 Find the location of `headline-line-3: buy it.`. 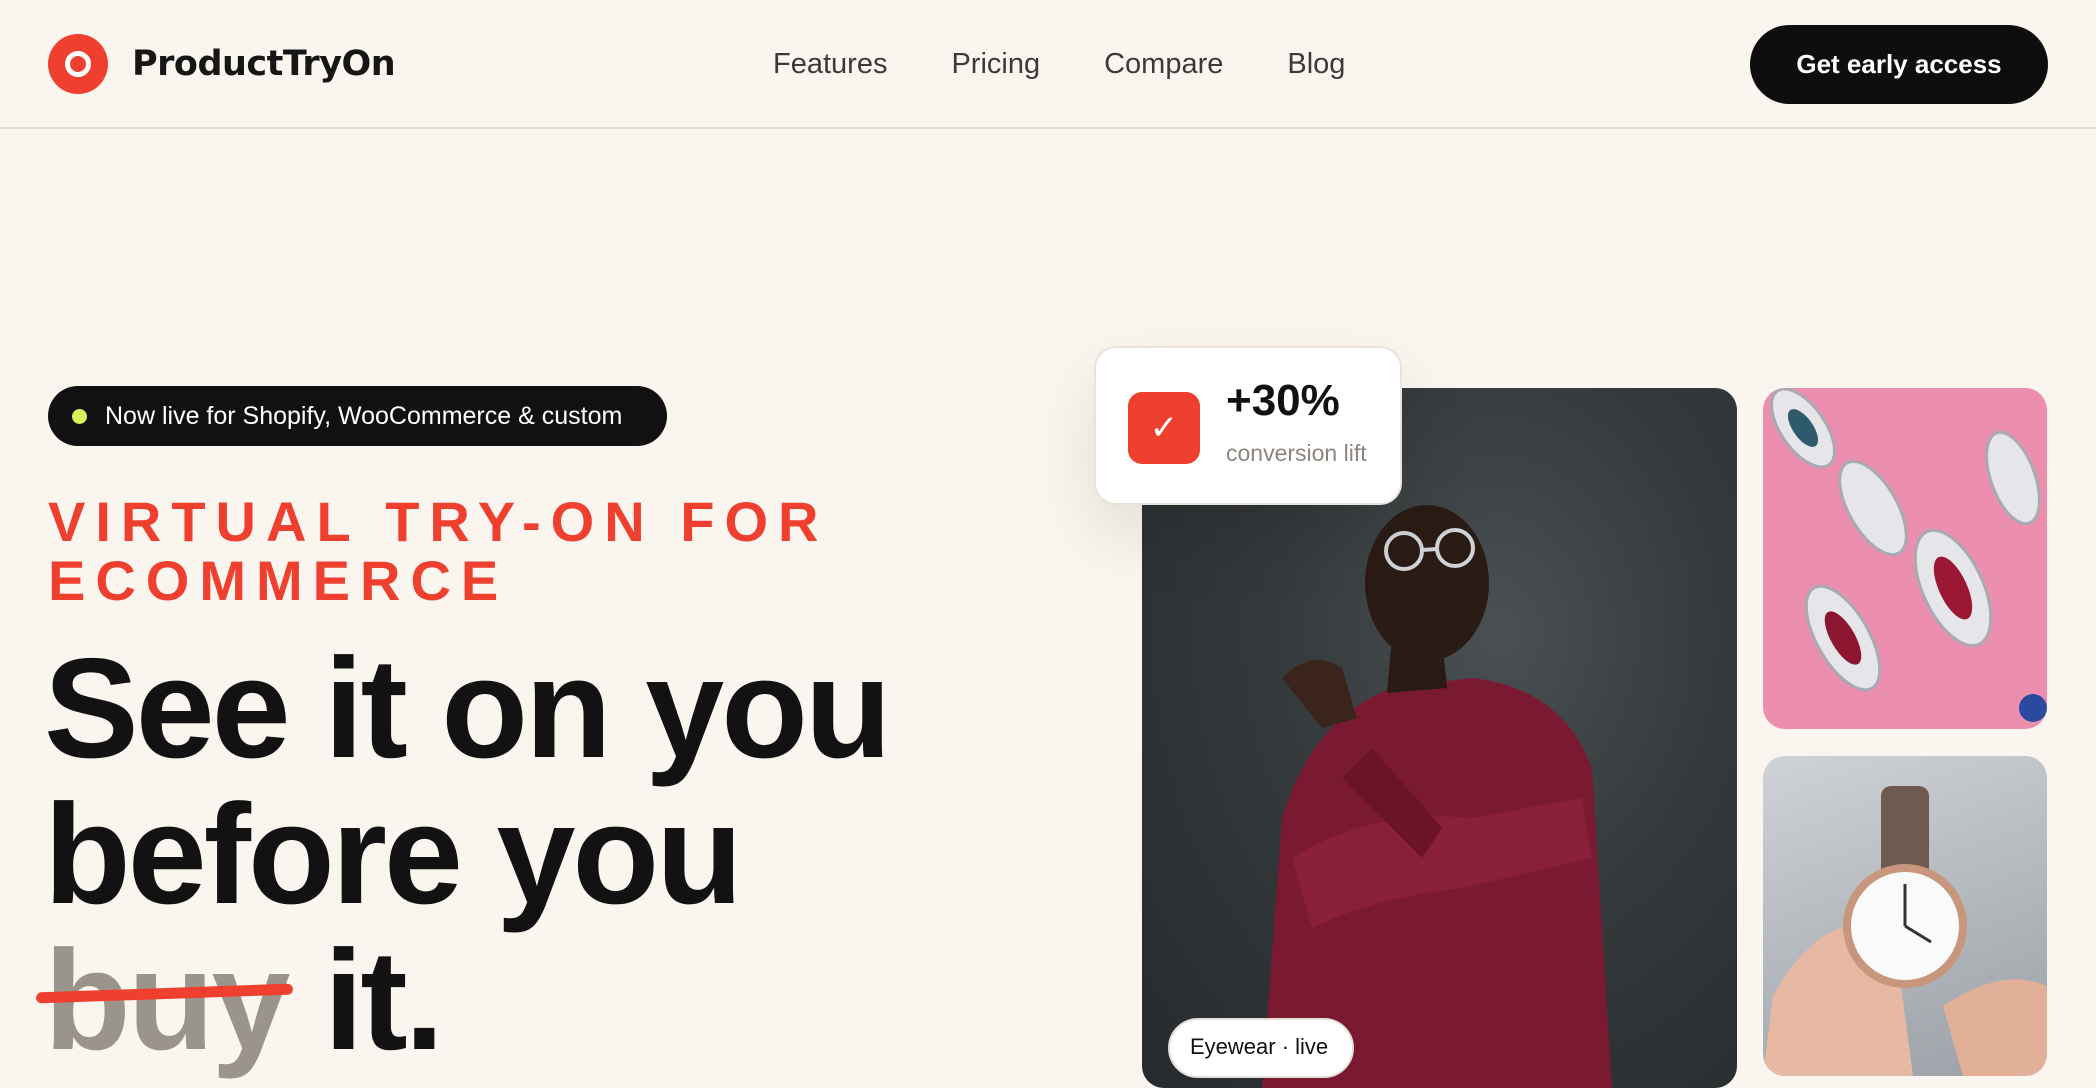

headline-line-3: buy it. is located at coordinates (544, 1001).